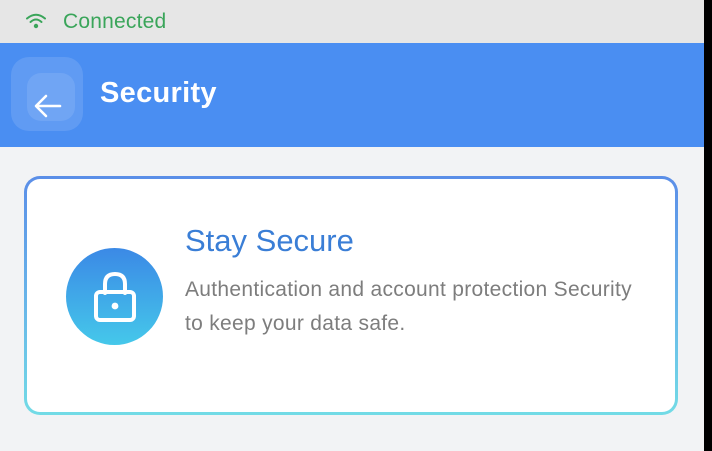  What do you see at coordinates (269, 240) in the screenshot?
I see `card-title: Stay Secure` at bounding box center [269, 240].